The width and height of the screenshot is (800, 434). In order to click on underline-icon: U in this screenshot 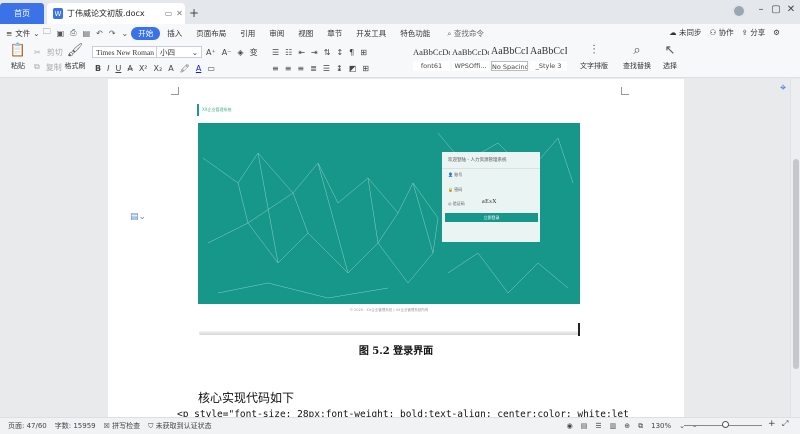, I will do `click(118, 68)`.